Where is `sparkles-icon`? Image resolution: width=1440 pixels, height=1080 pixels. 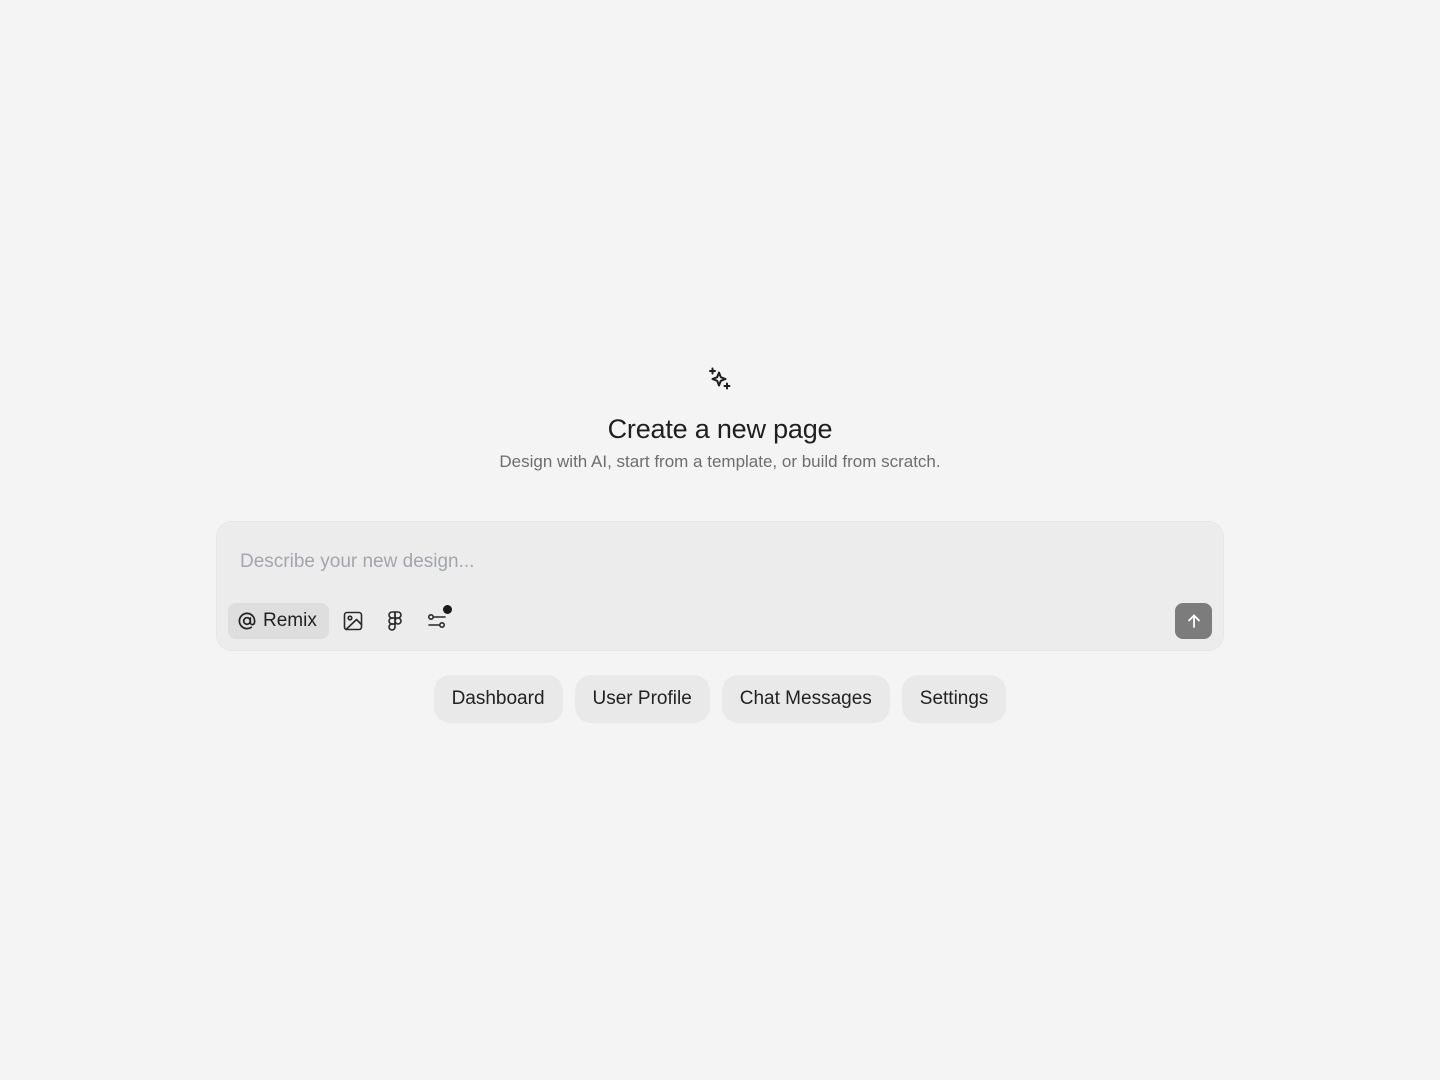 sparkles-icon is located at coordinates (720, 379).